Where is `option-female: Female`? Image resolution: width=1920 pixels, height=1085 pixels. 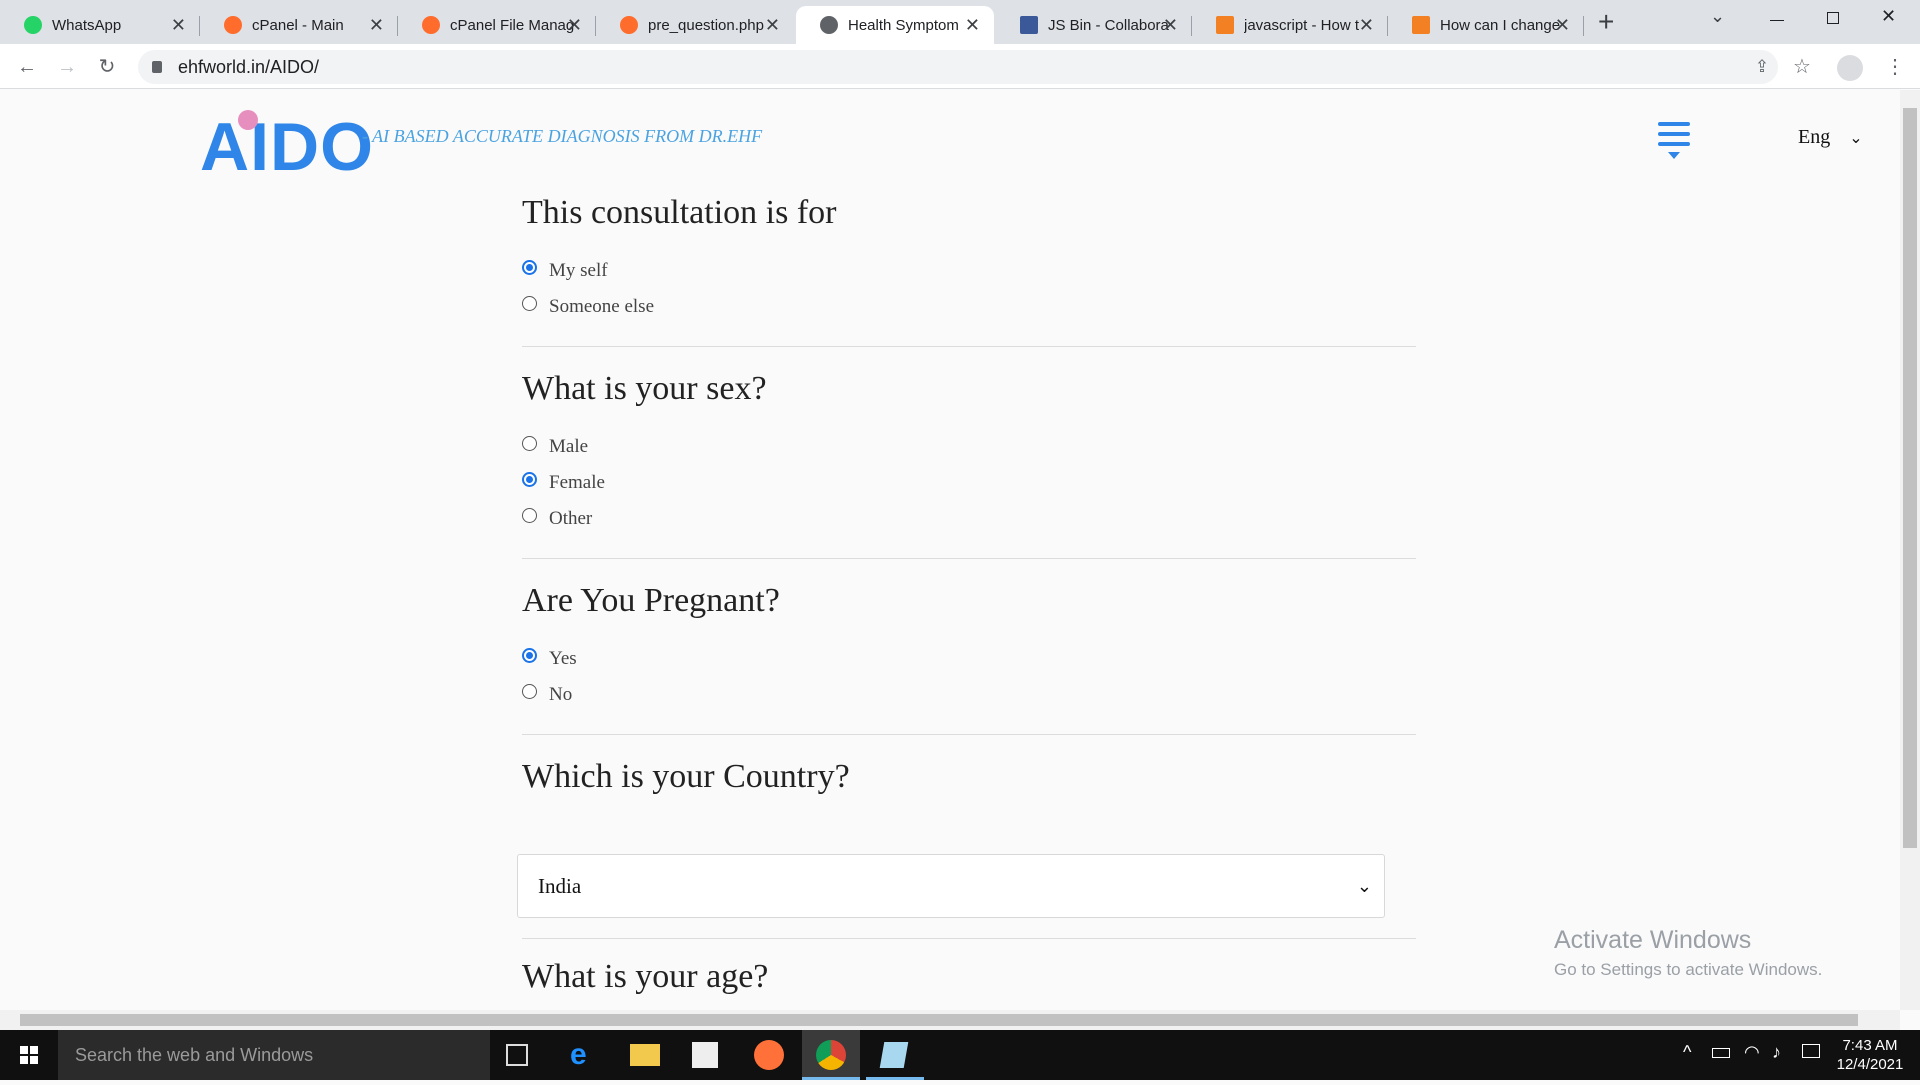
option-female: Female is located at coordinates (563, 482).